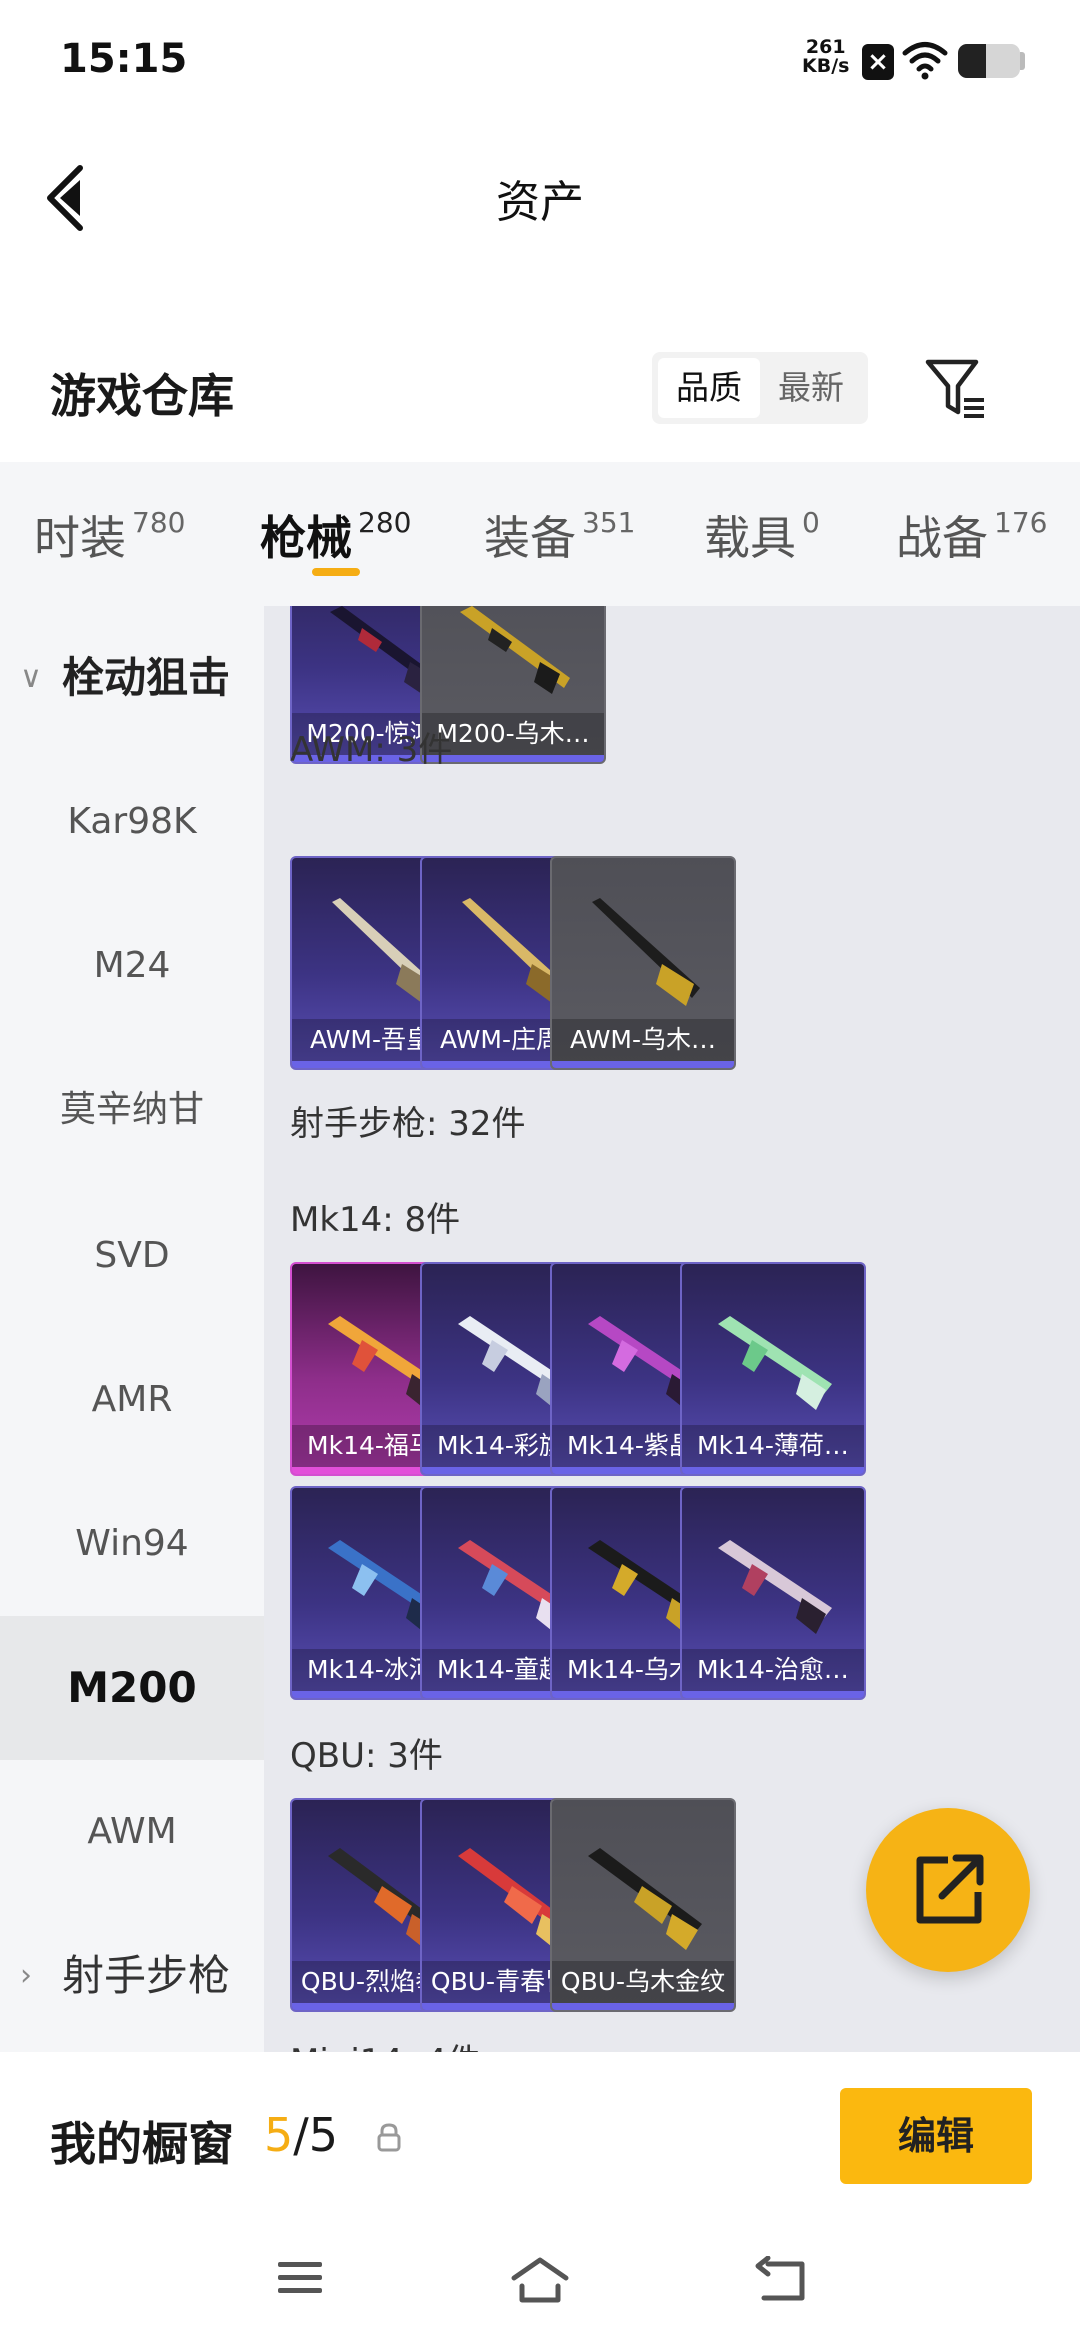  Describe the element at coordinates (811, 388) in the screenshot. I see `sort-option-latest: 最新` at that location.